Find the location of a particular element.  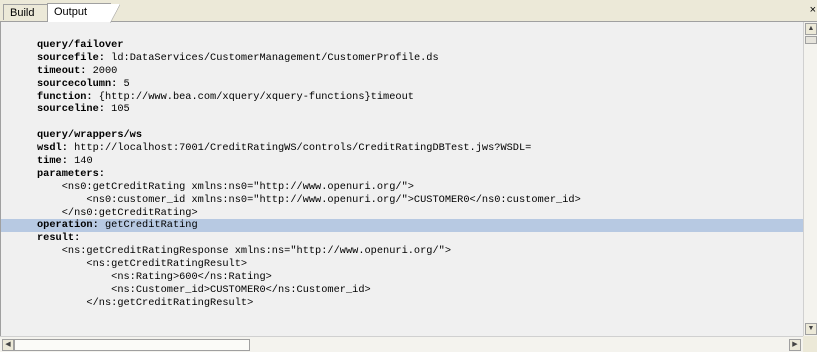

tab-bar: Build Output × is located at coordinates (408, 11).